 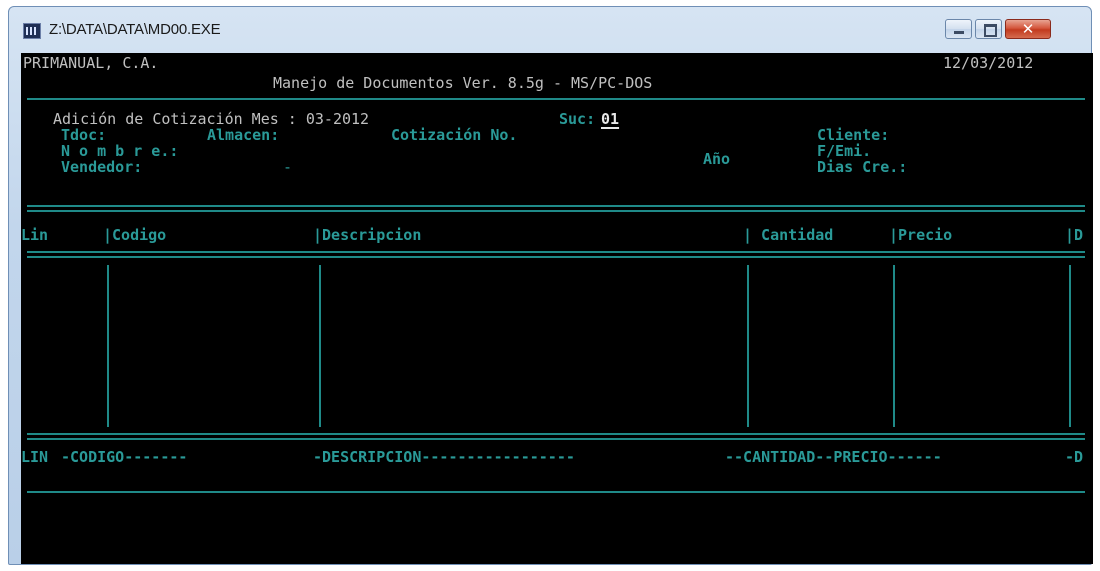 What do you see at coordinates (717, 159) in the screenshot?
I see `ano-label: Año` at bounding box center [717, 159].